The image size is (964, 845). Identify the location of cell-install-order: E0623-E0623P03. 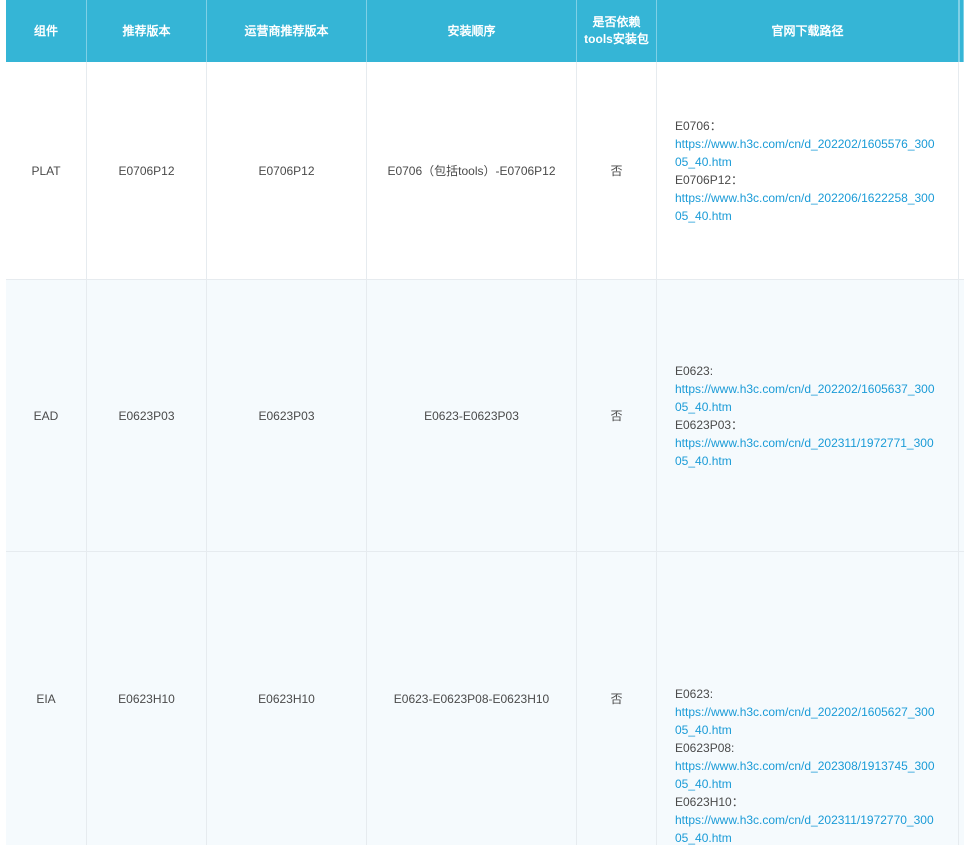
(472, 415).